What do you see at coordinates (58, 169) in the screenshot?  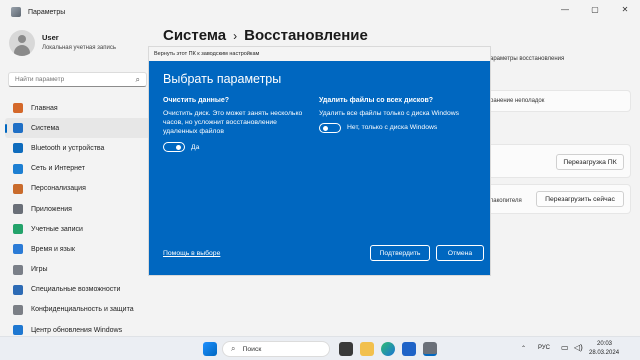 I see `sidebar-item-label: Сеть и Интернет` at bounding box center [58, 169].